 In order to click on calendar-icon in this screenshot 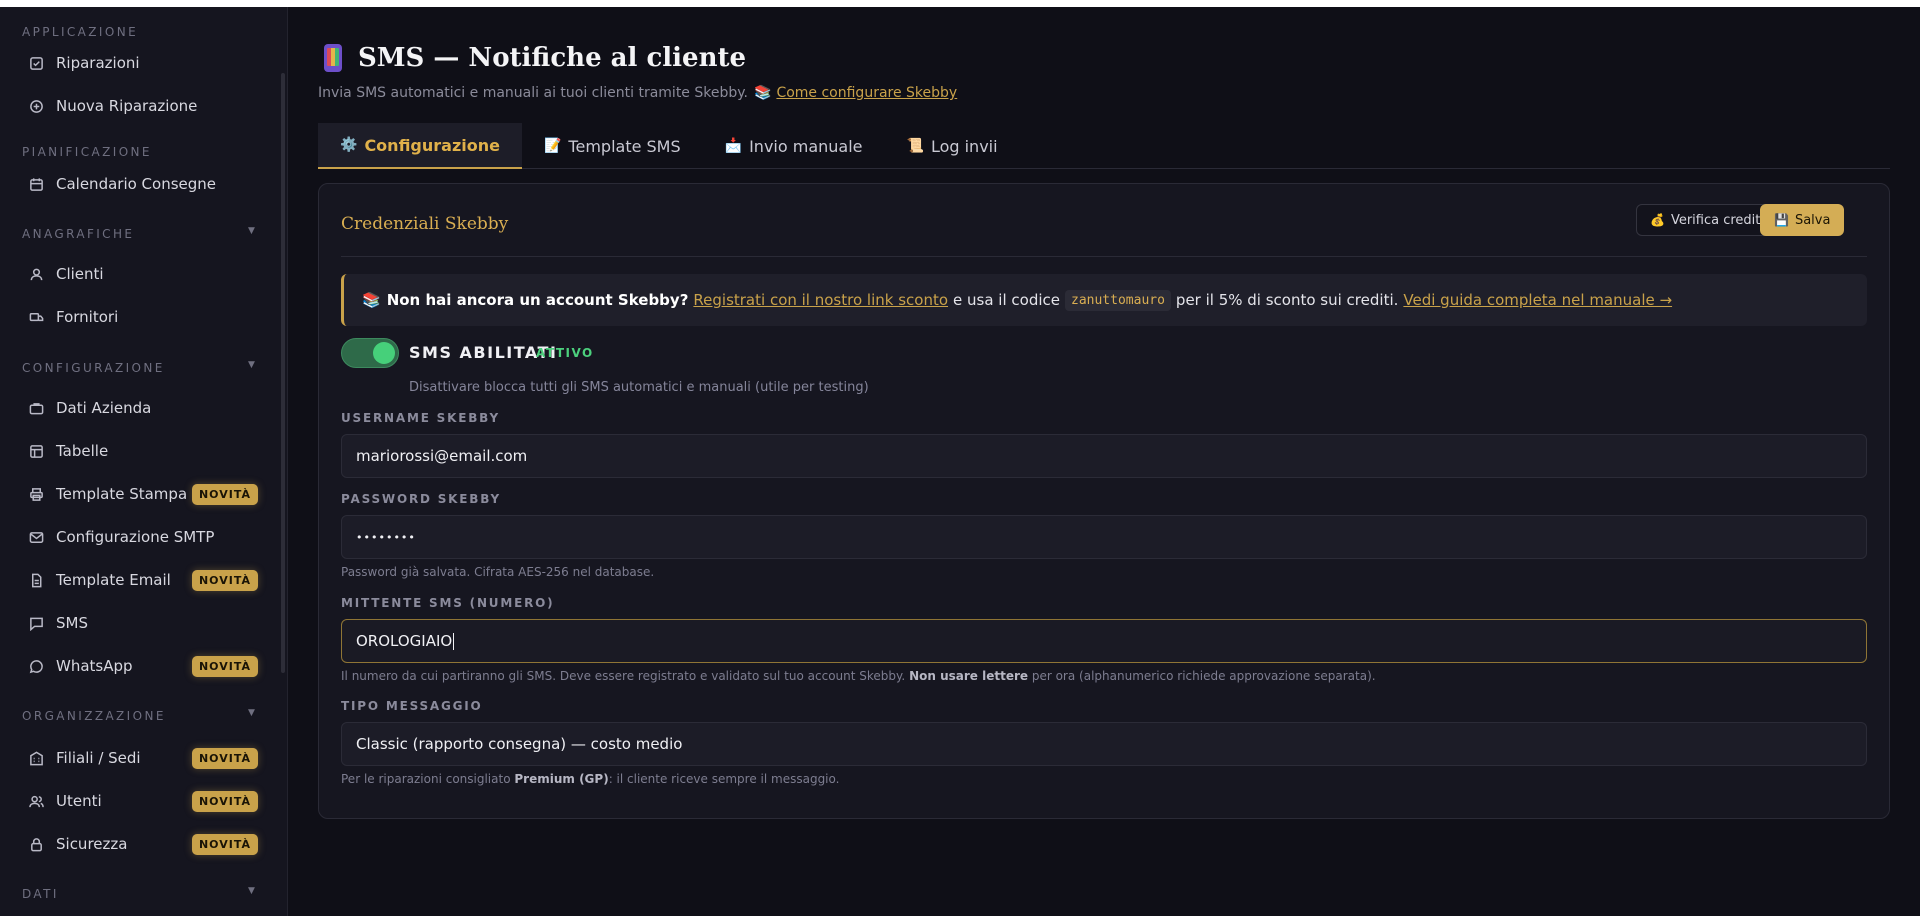, I will do `click(36, 184)`.